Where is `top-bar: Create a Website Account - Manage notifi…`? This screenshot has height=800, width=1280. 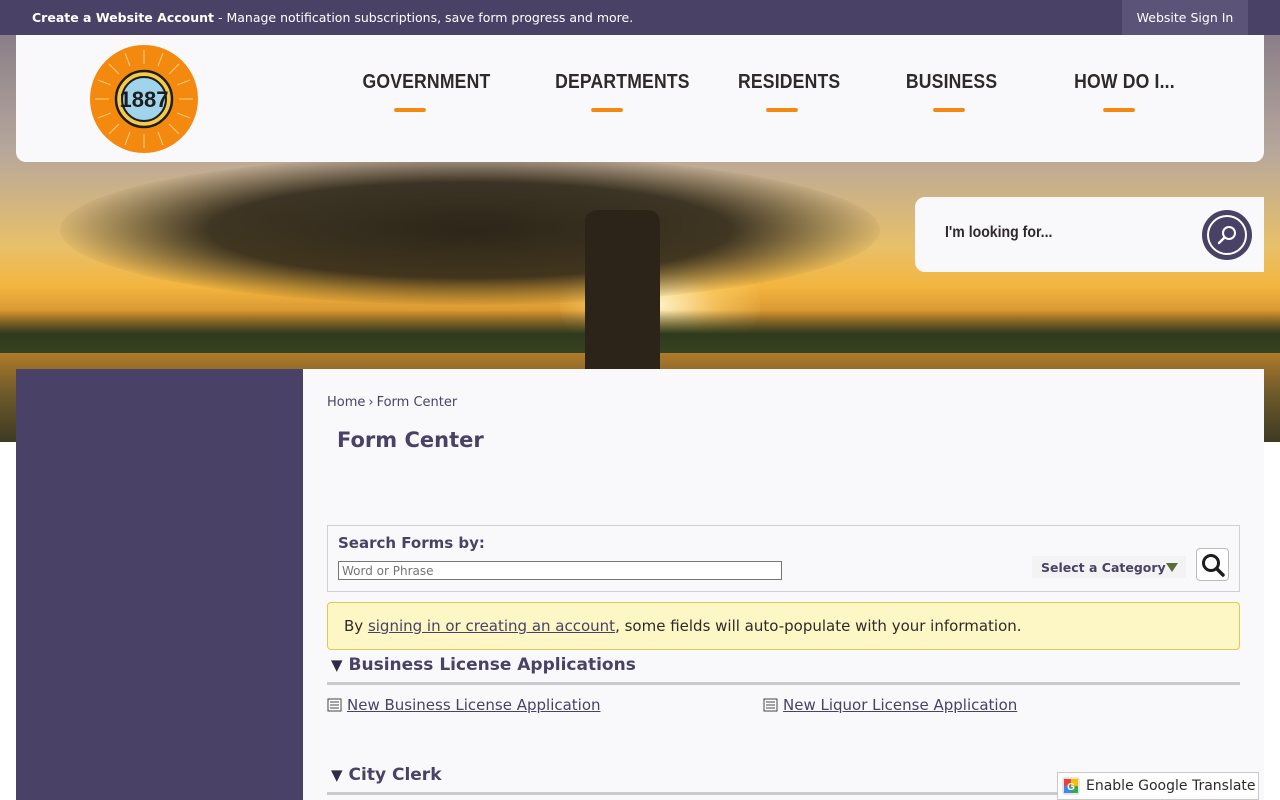
top-bar: Create a Website Account - Manage notifi… is located at coordinates (640, 17).